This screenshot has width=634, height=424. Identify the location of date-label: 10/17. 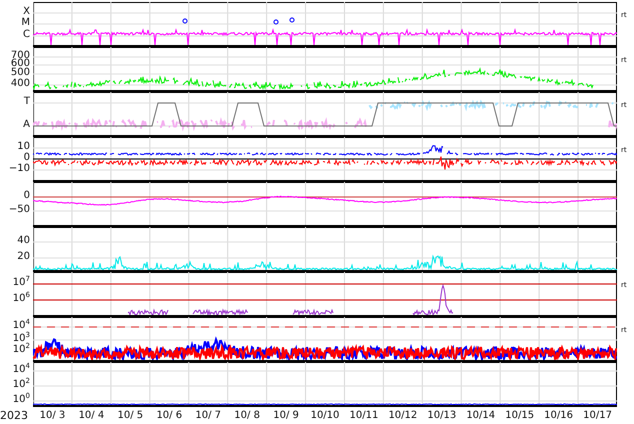
(597, 415).